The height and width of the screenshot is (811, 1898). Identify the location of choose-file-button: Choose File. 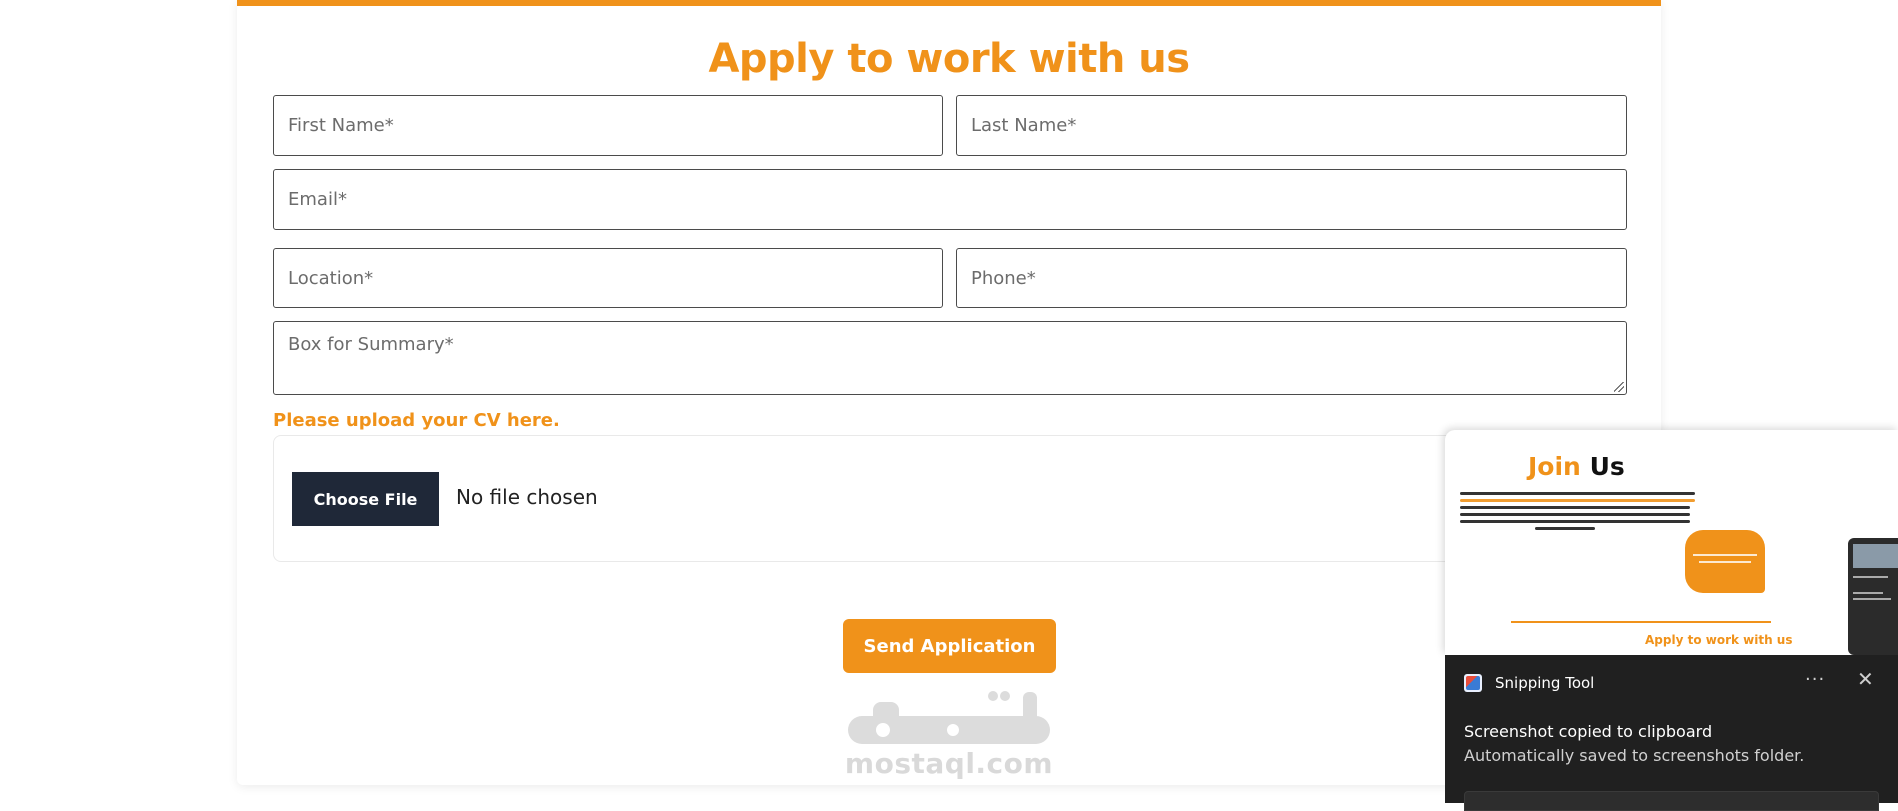
(365, 499).